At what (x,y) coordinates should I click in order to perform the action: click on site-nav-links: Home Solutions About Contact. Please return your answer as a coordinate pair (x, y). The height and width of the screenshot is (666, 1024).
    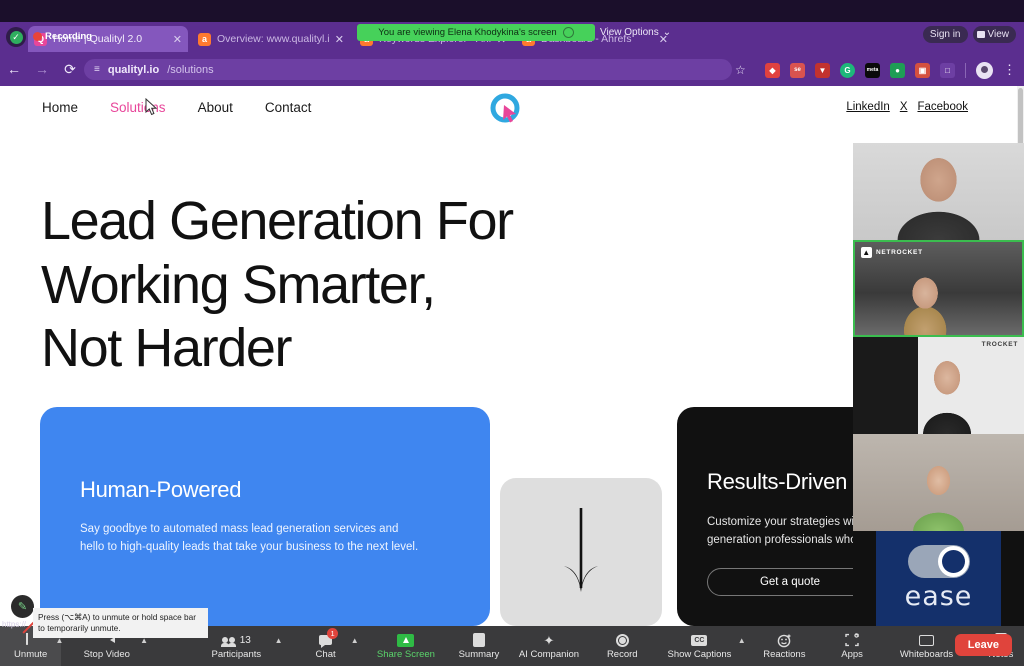
    Looking at the image, I should click on (176, 107).